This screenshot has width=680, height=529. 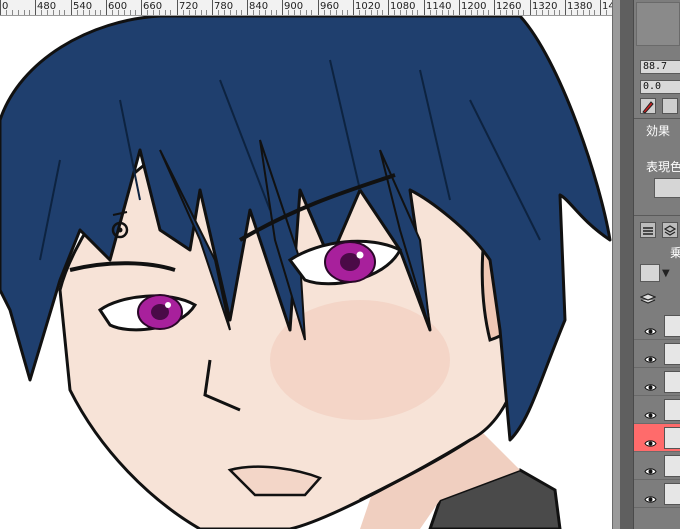 I want to click on layer-group-icon, so click(x=648, y=299).